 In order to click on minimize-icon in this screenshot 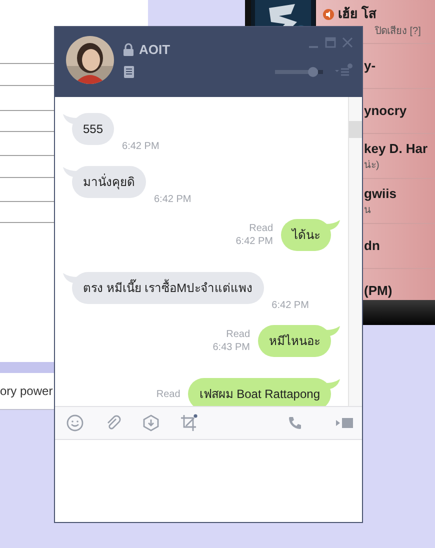, I will do `click(313, 47)`.